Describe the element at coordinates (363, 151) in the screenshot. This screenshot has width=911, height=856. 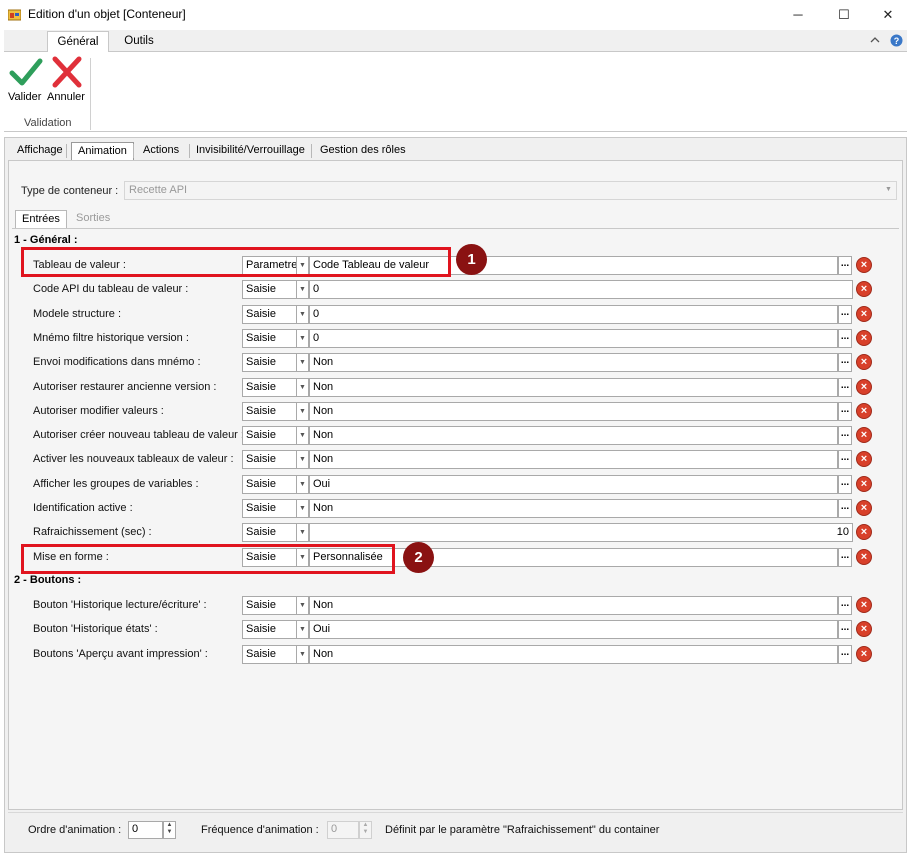
I see `tab-gestion-roles: Gestion des rôles` at that location.